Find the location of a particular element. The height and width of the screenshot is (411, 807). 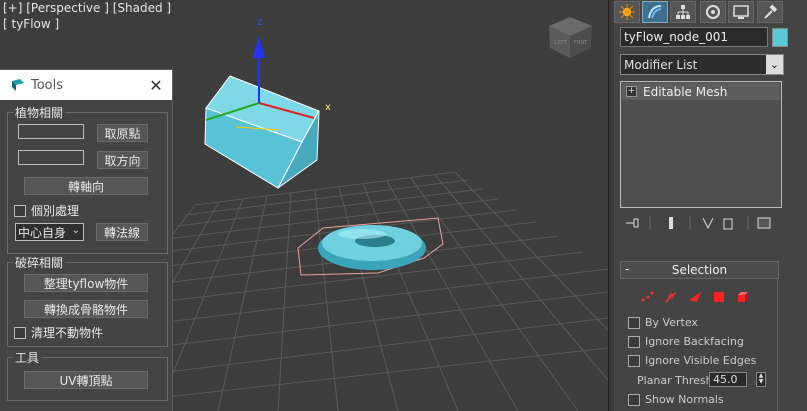

planar-thresh-spinner: ▲ ▼ is located at coordinates (761, 379).